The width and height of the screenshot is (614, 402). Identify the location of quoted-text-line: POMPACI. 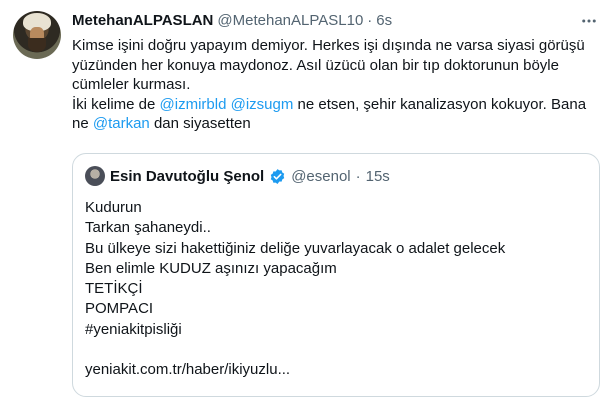
(119, 309).